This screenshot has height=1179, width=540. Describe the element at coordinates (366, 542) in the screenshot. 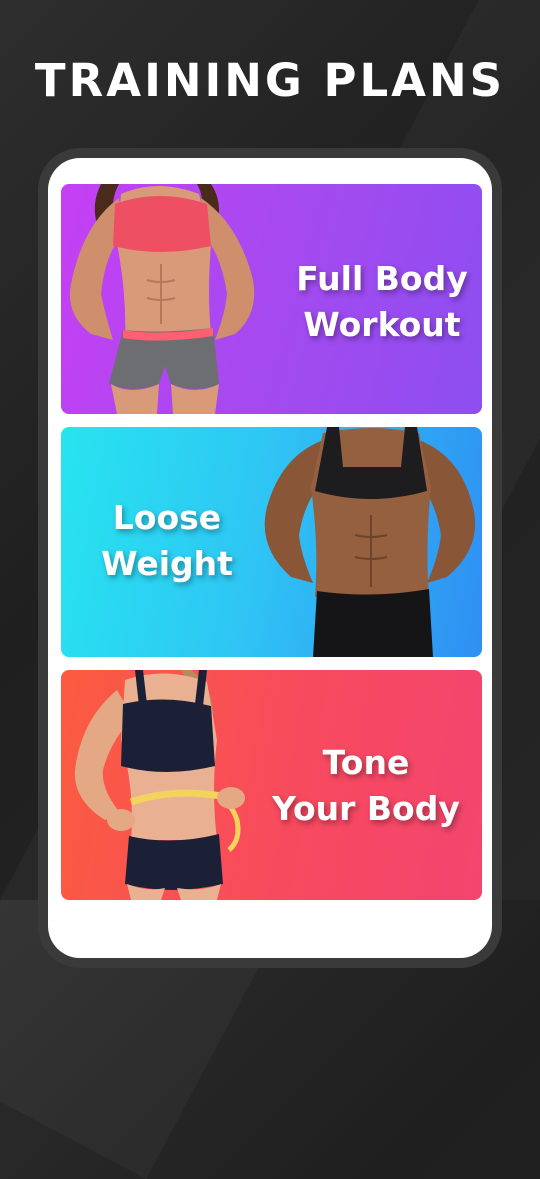

I see `plan-image-loose-weight` at that location.